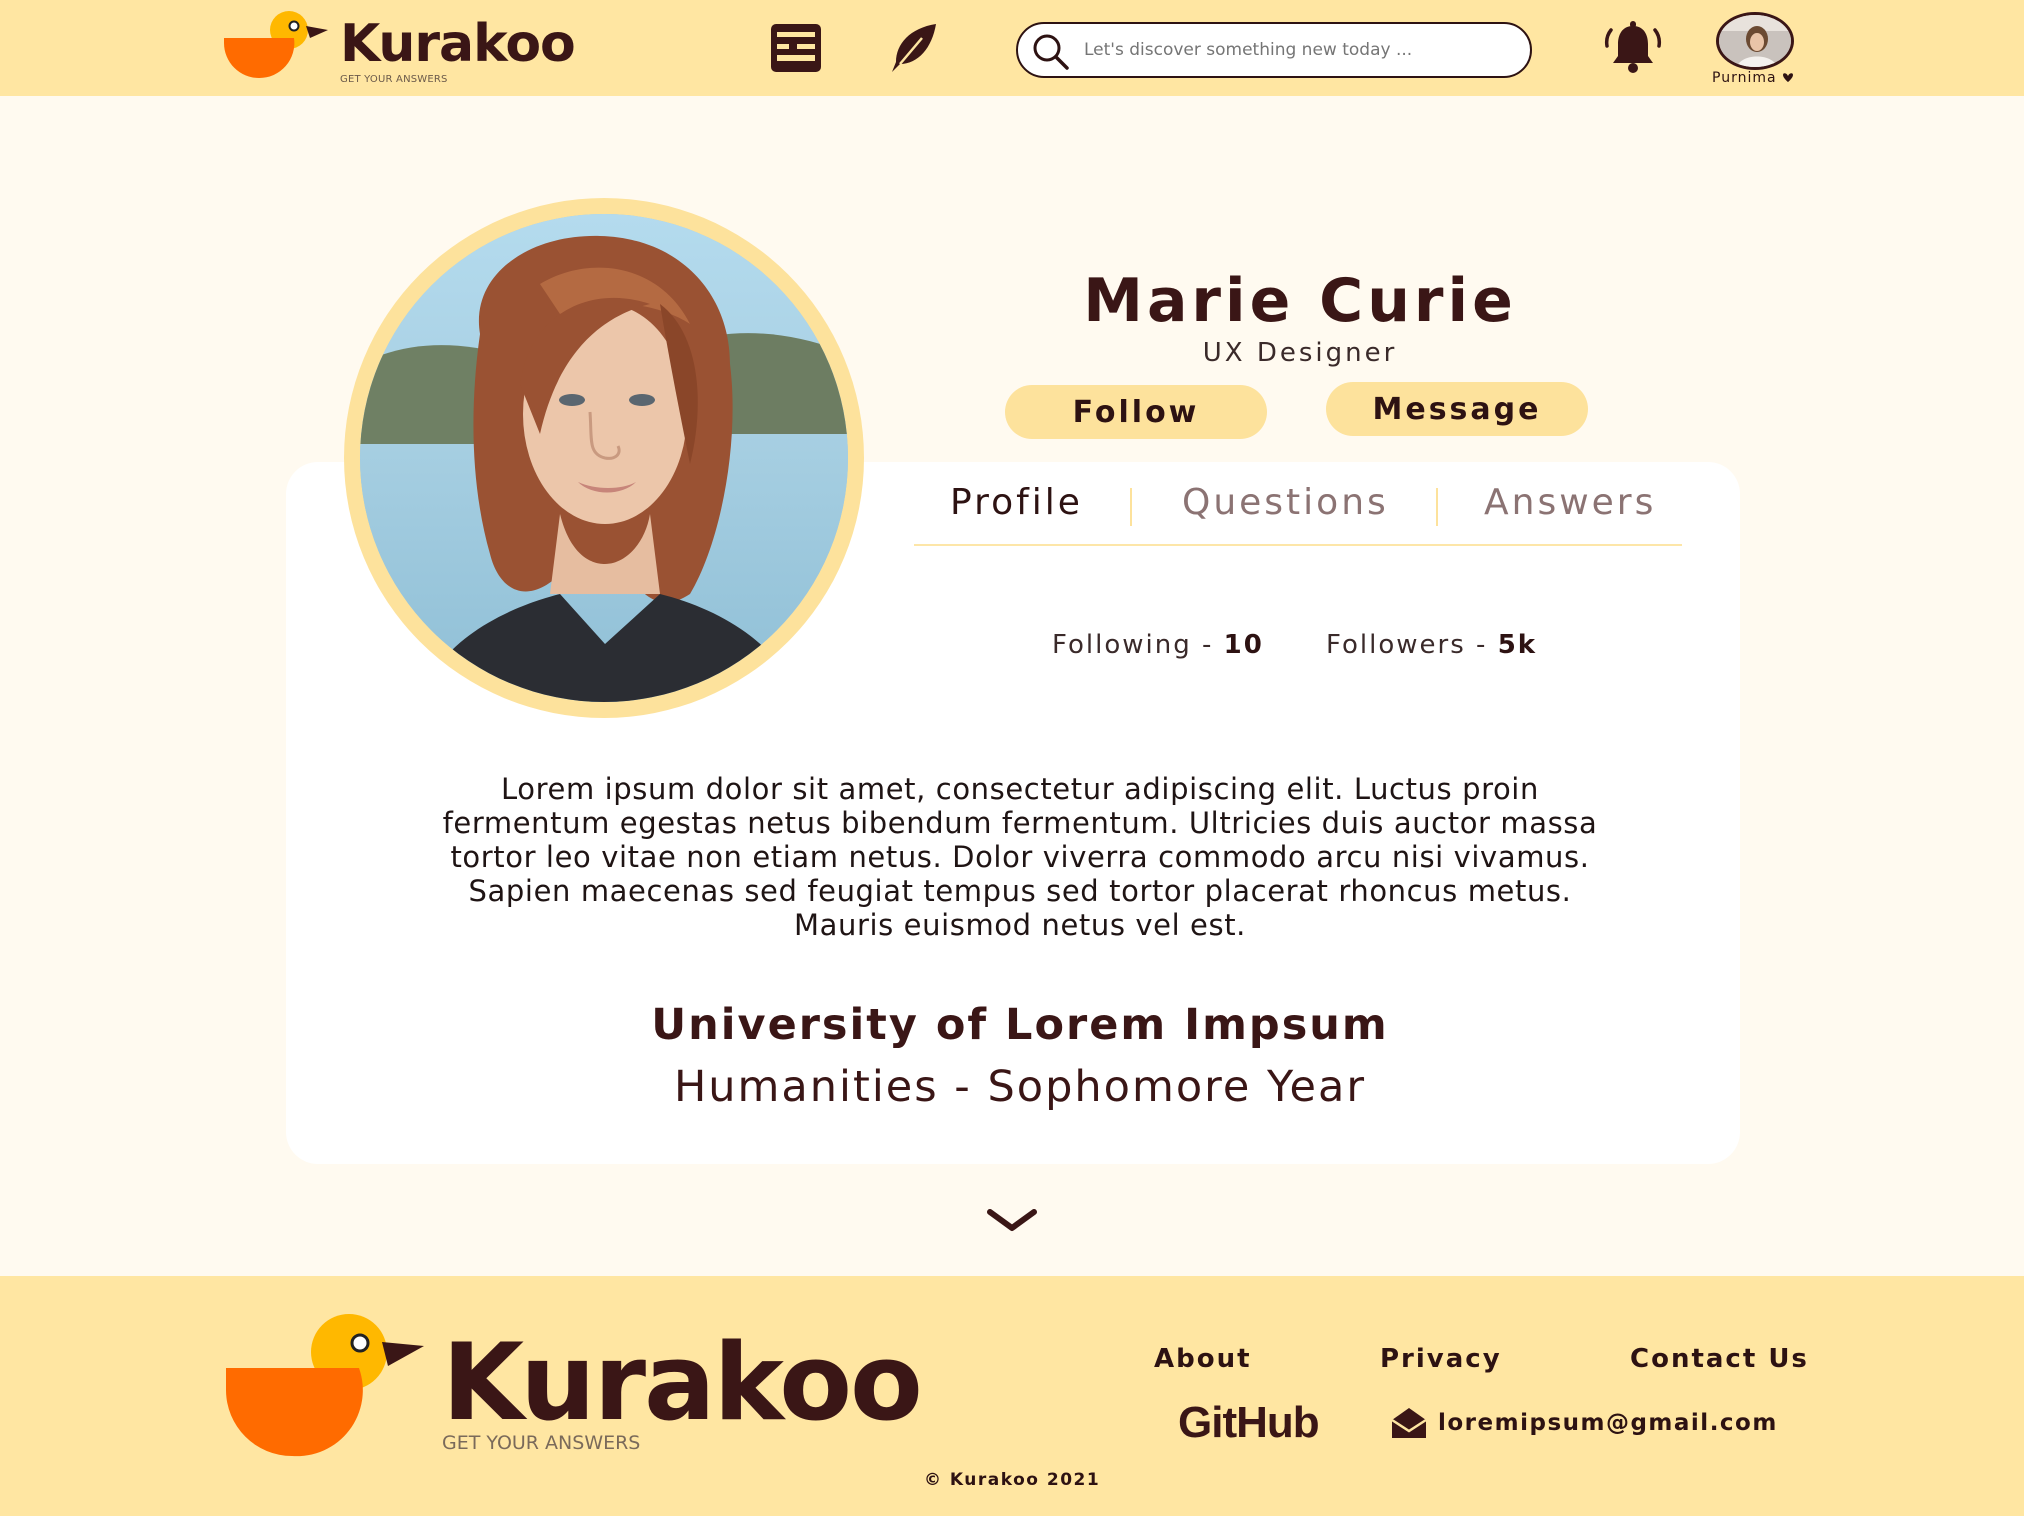 This screenshot has height=1516, width=2024. What do you see at coordinates (1788, 77) in the screenshot?
I see `caret-down-icon` at bounding box center [1788, 77].